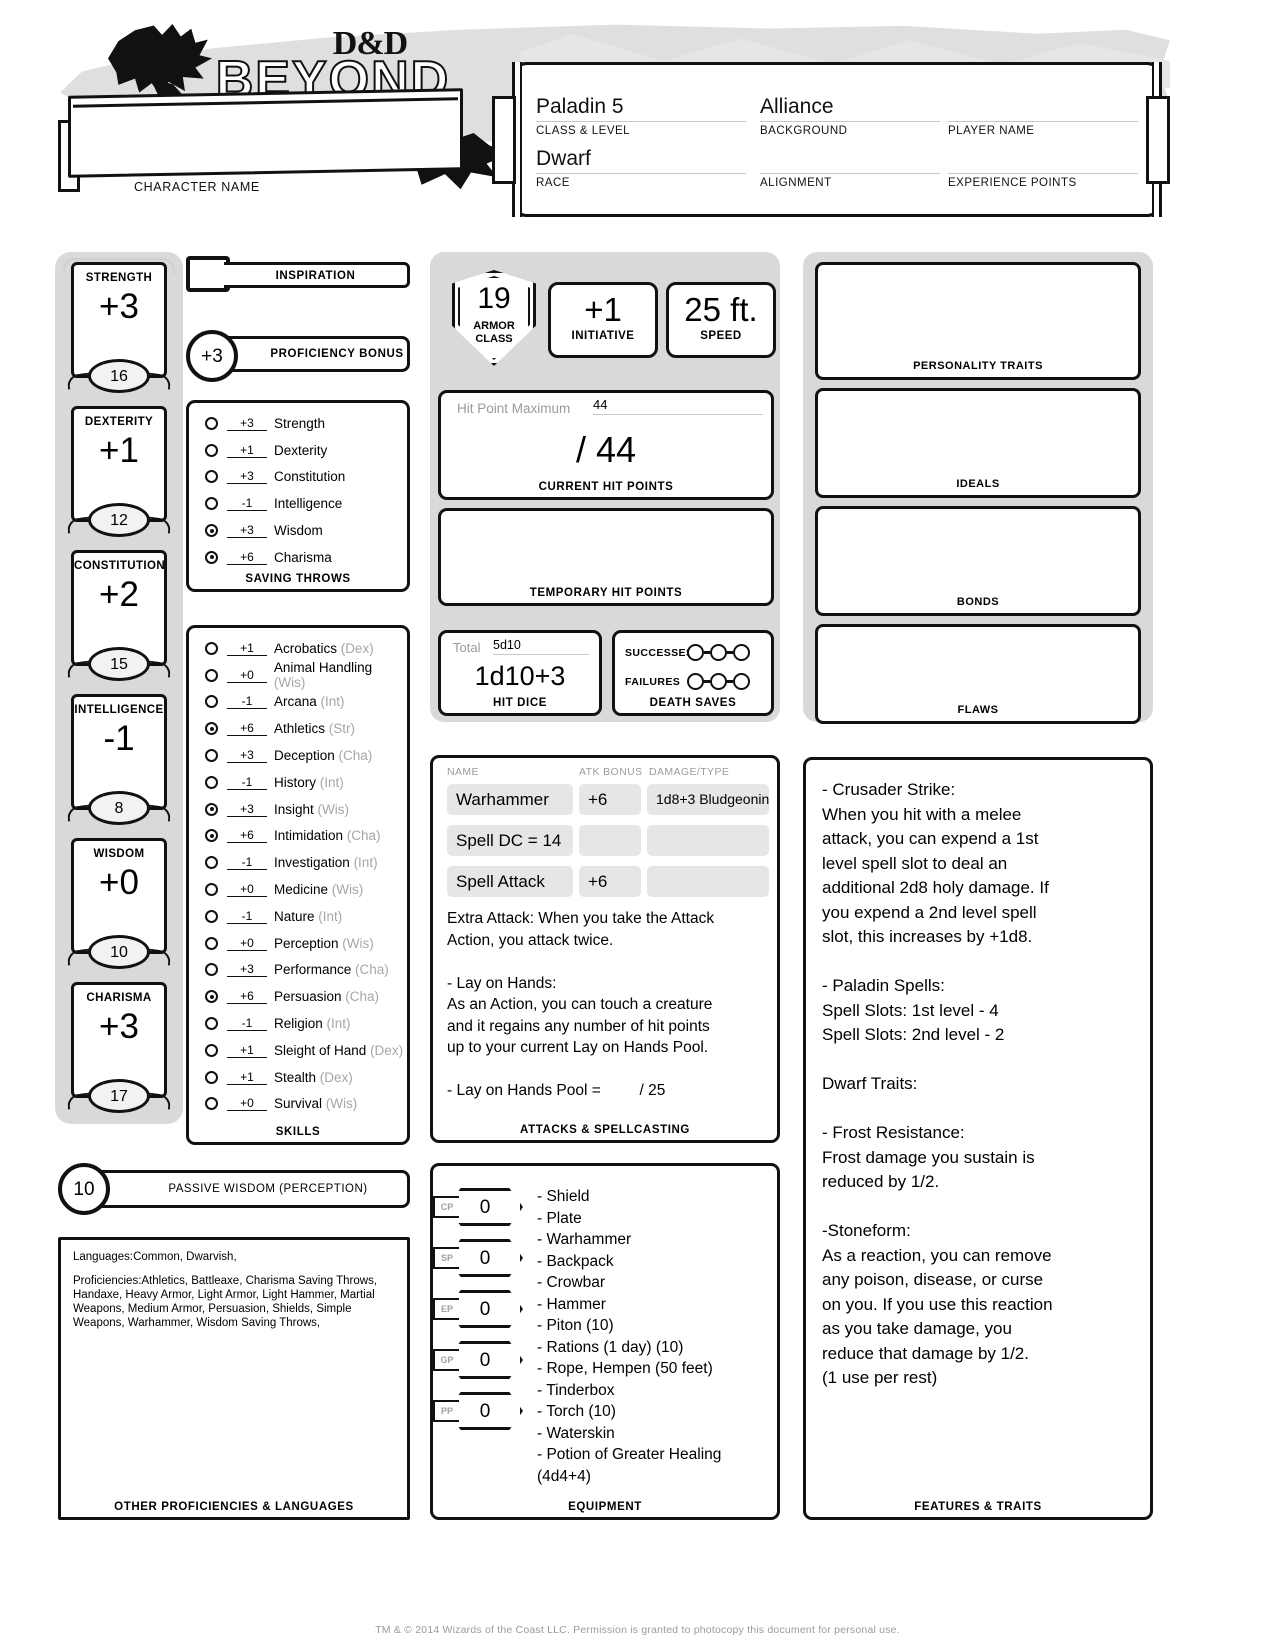 The height and width of the screenshot is (1650, 1275). Describe the element at coordinates (678, 406) in the screenshot. I see `hit-point-maximum-value: 44` at that location.